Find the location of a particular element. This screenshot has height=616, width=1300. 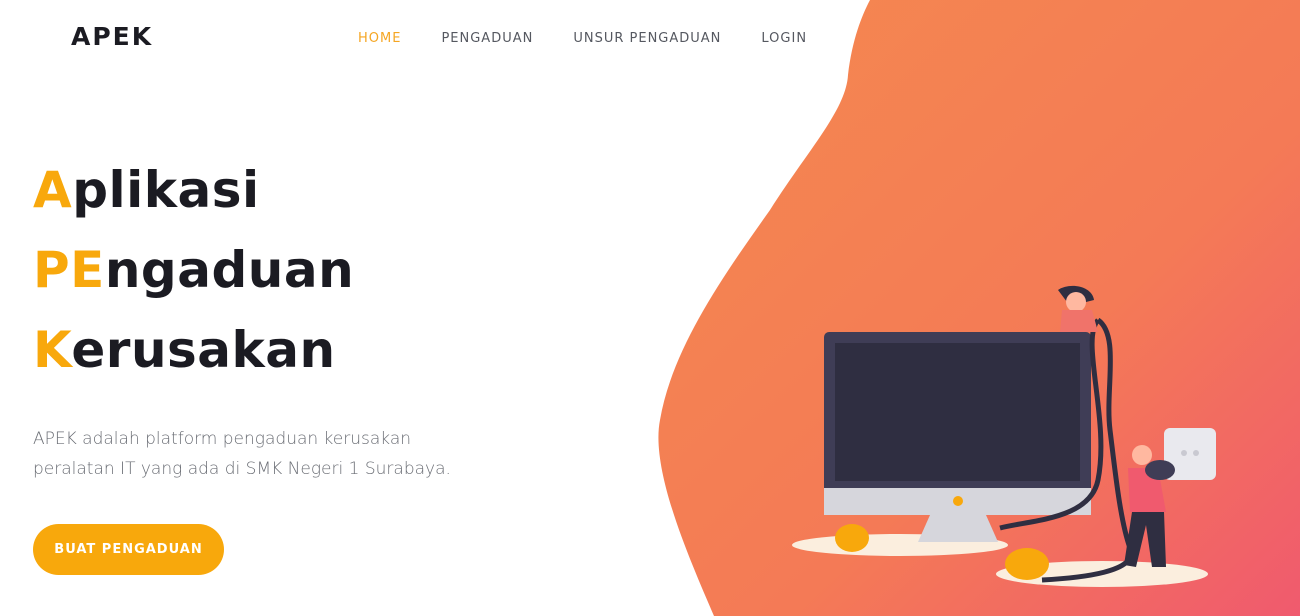

power-led is located at coordinates (958, 501).